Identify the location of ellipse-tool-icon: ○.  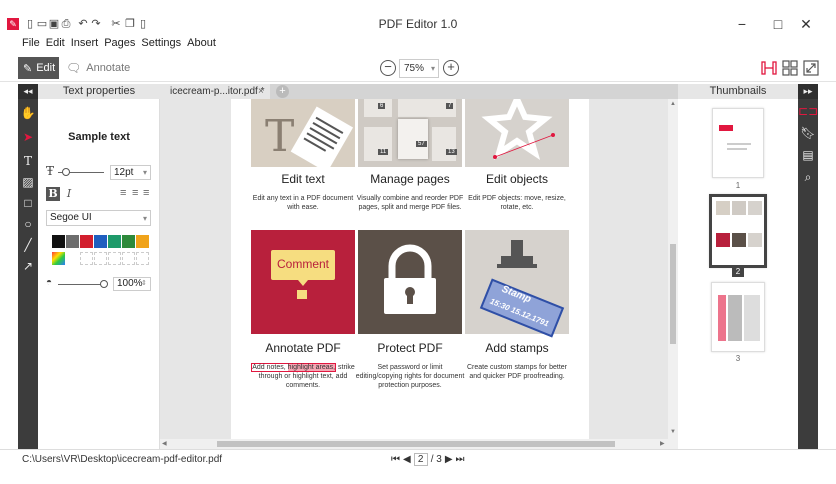
(28, 224).